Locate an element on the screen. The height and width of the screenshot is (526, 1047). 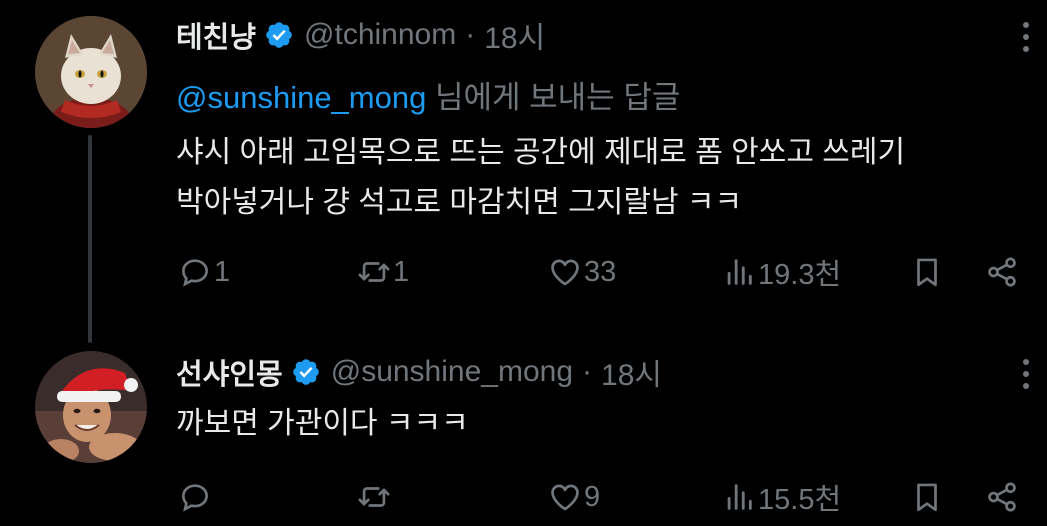
reply-to-link: @sunshine_mong is located at coordinates (301, 97).